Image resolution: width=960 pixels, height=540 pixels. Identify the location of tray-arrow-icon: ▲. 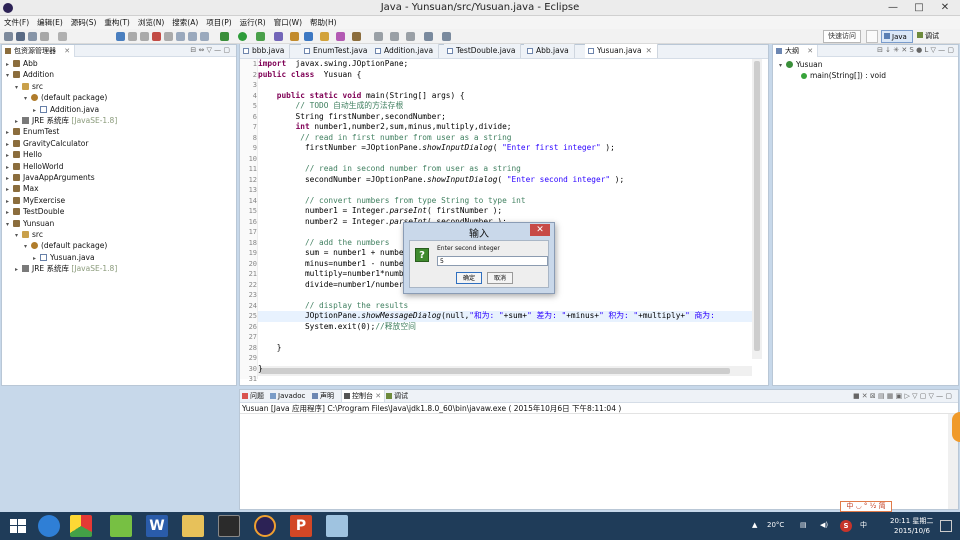
(754, 525).